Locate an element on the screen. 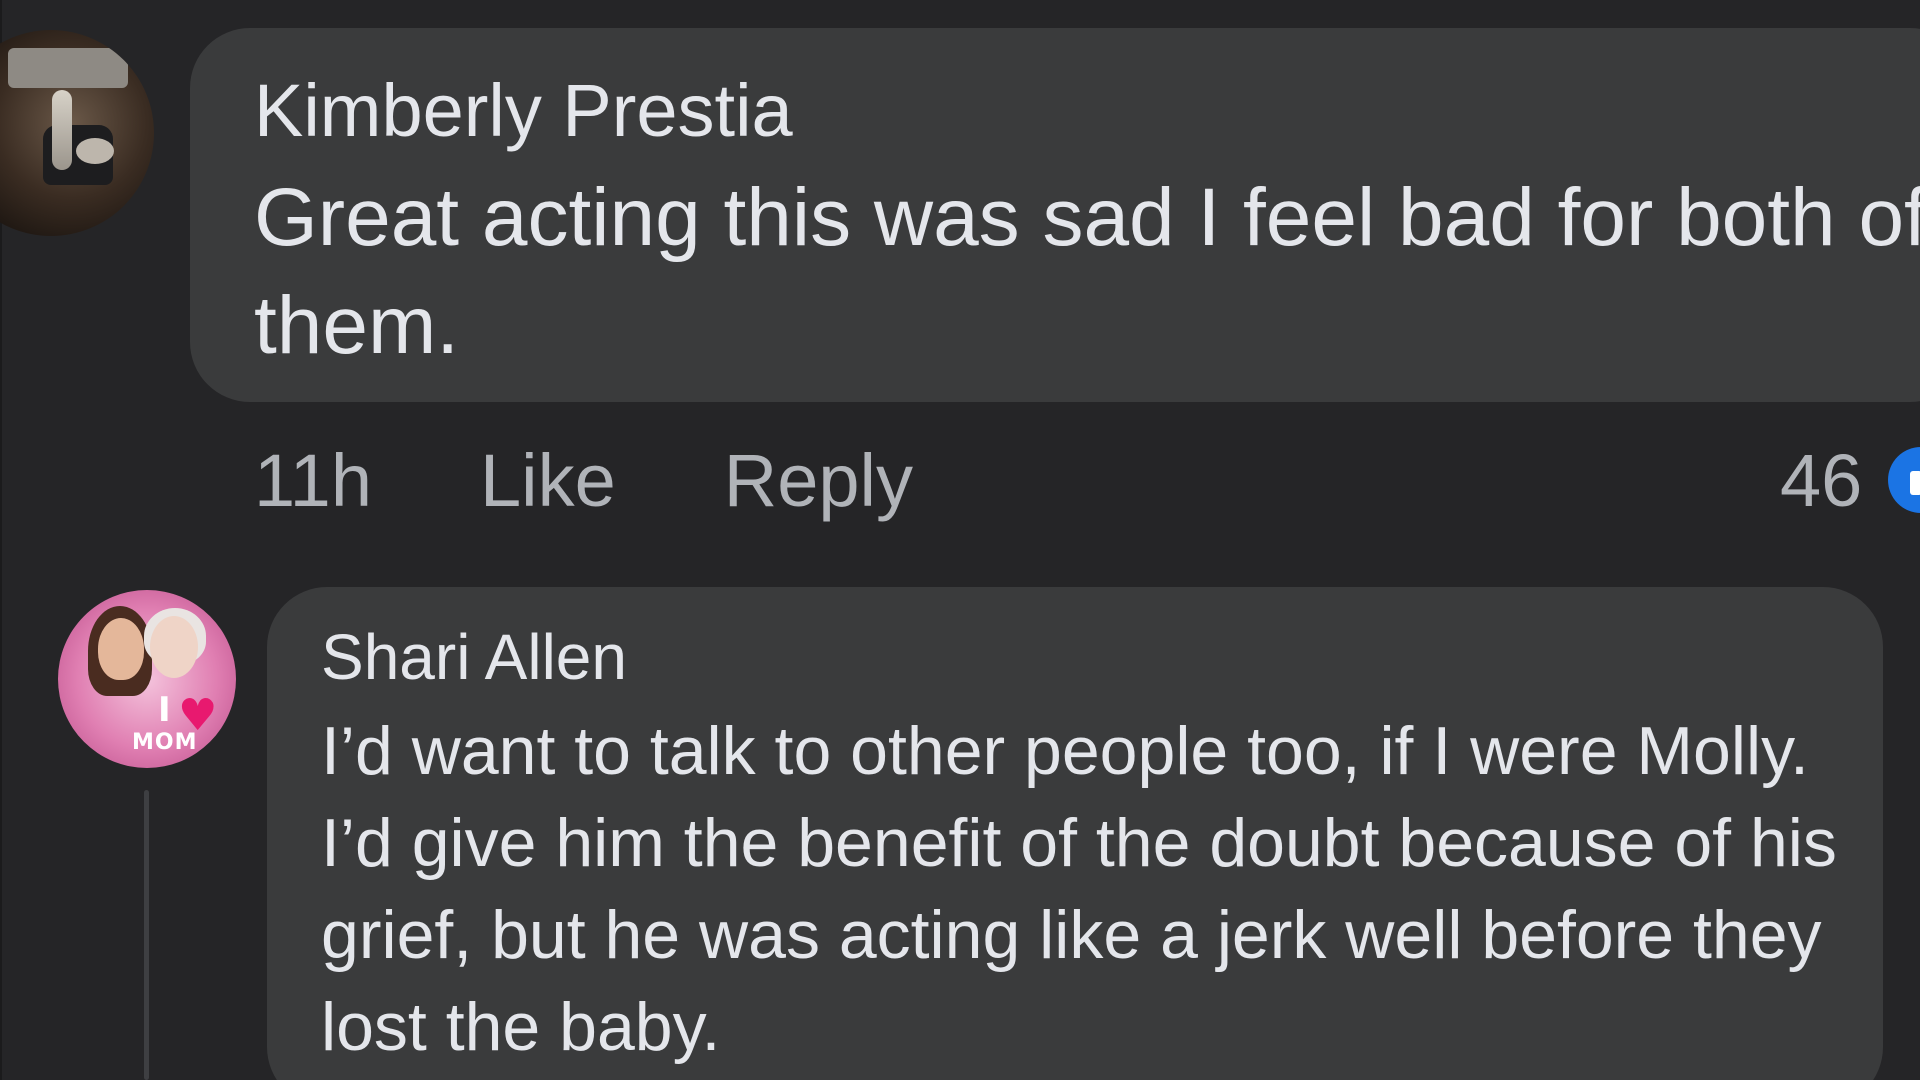 The image size is (1920, 1080). reply-button: Reply is located at coordinates (818, 480).